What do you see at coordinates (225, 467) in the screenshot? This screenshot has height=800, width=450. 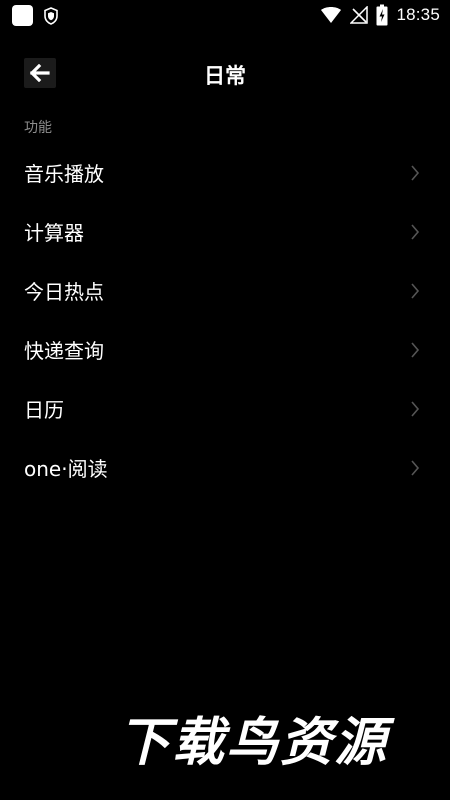 I see `list-item-one-reading: one·阅读` at bounding box center [225, 467].